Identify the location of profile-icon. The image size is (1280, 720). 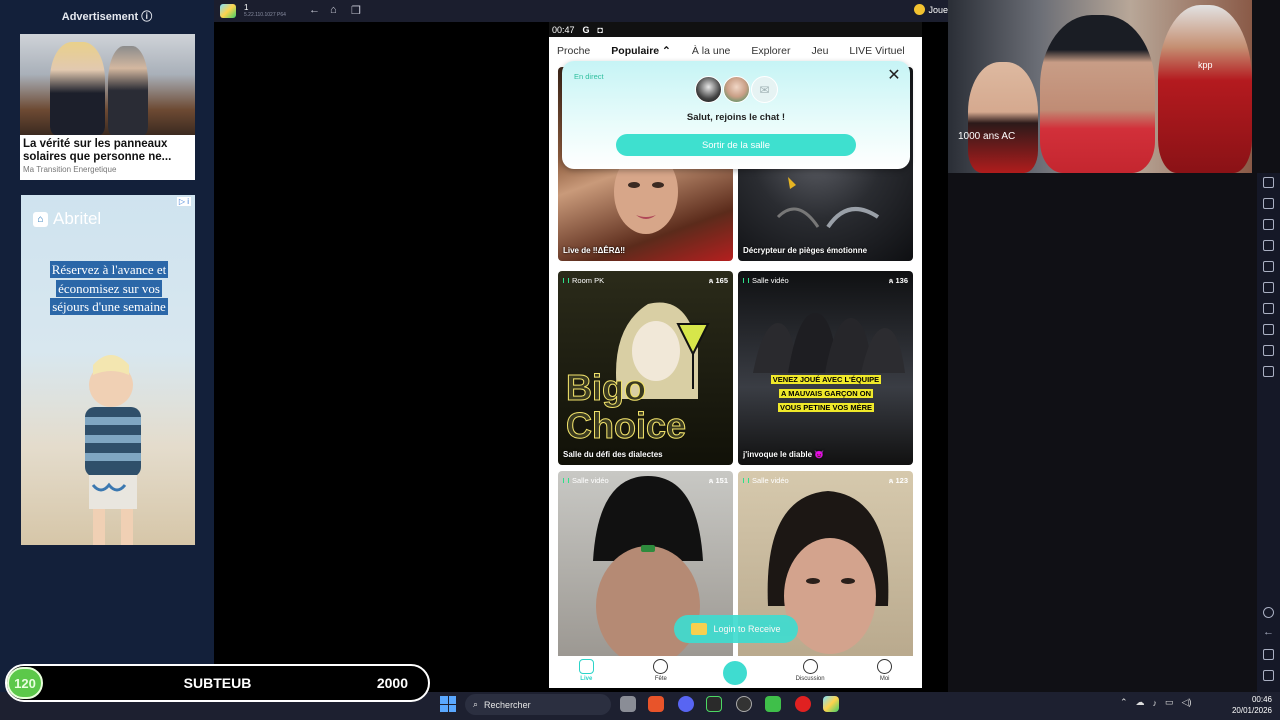
(885, 666).